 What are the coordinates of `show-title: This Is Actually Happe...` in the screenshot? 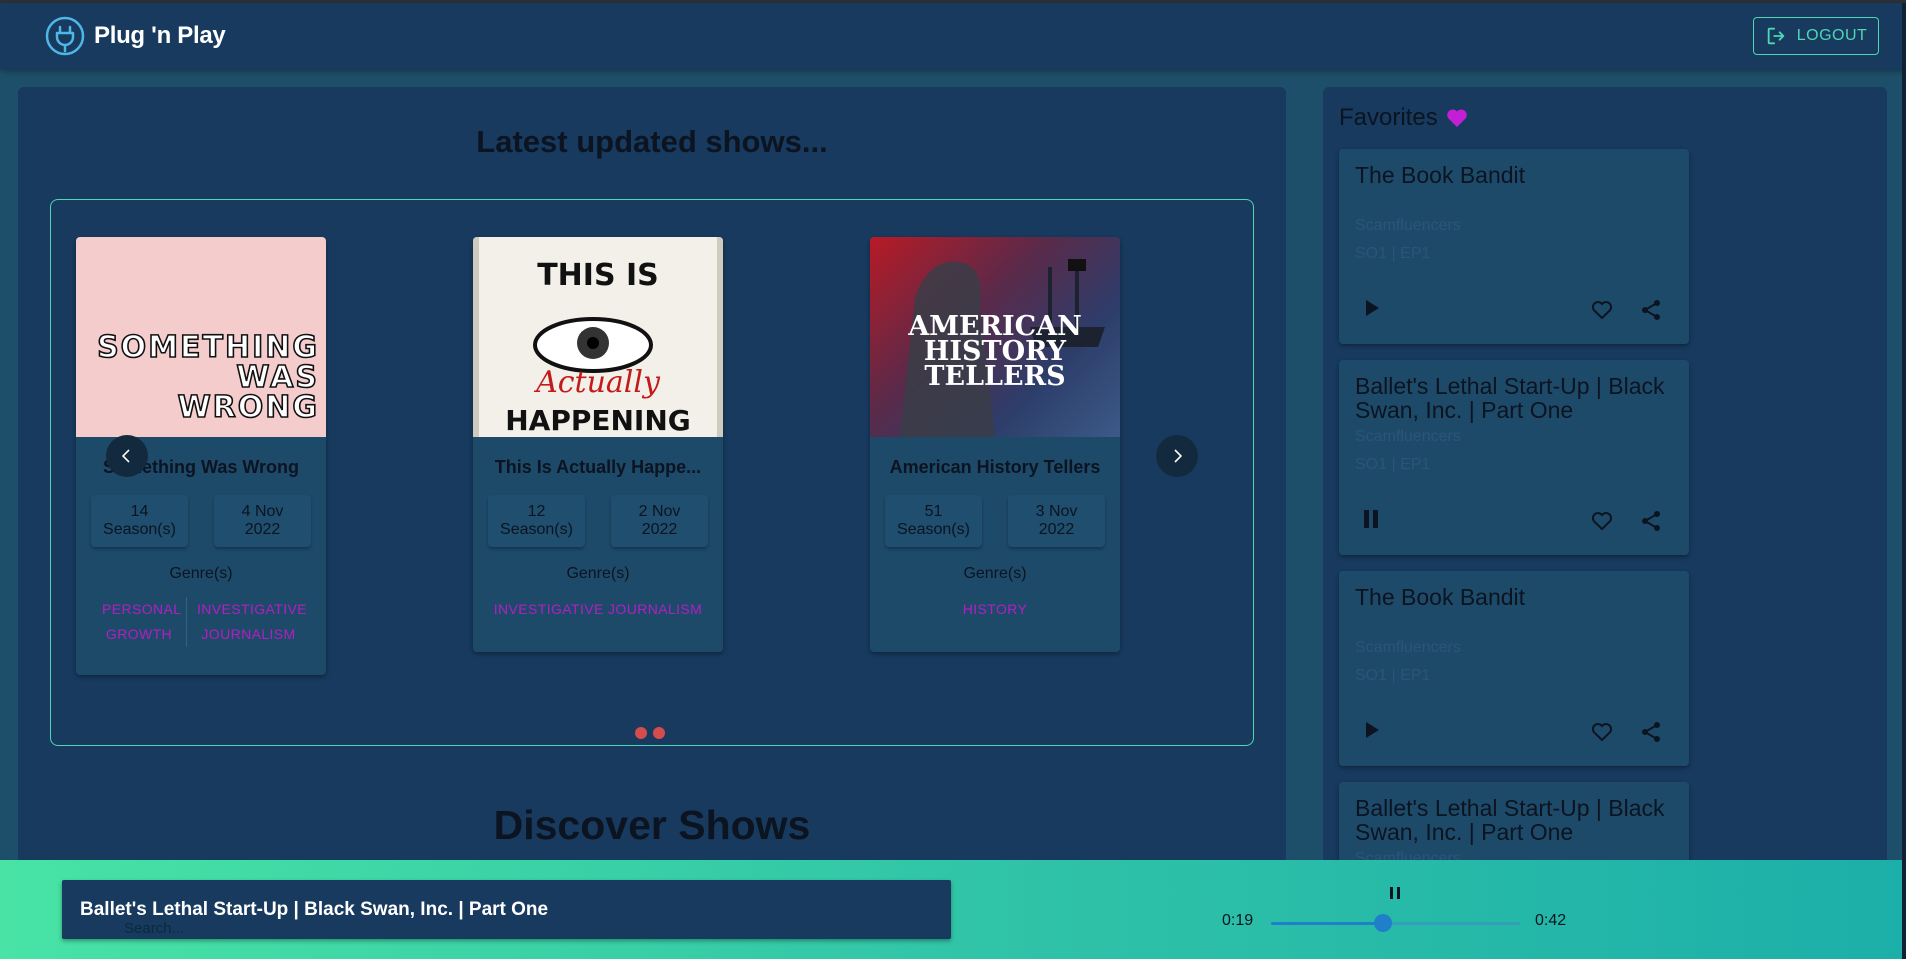 It's located at (598, 467).